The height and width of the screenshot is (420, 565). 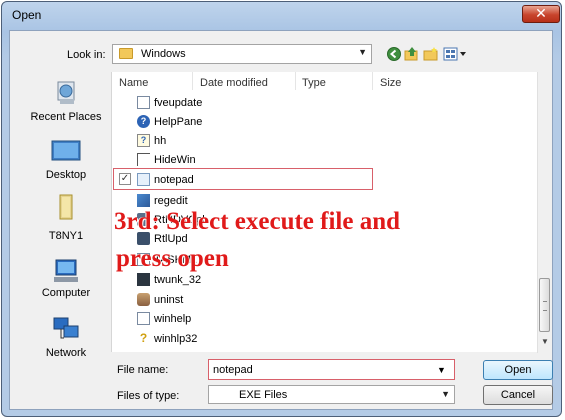 I want to click on file-name: hh, so click(x=160, y=141).